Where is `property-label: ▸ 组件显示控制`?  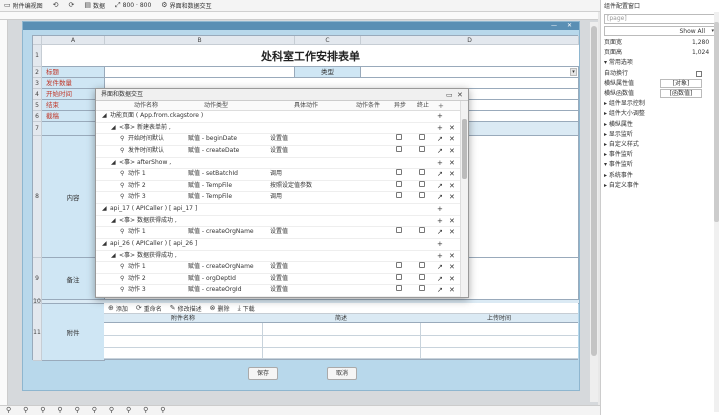 property-label: ▸ 组件显示控制 is located at coordinates (624, 104).